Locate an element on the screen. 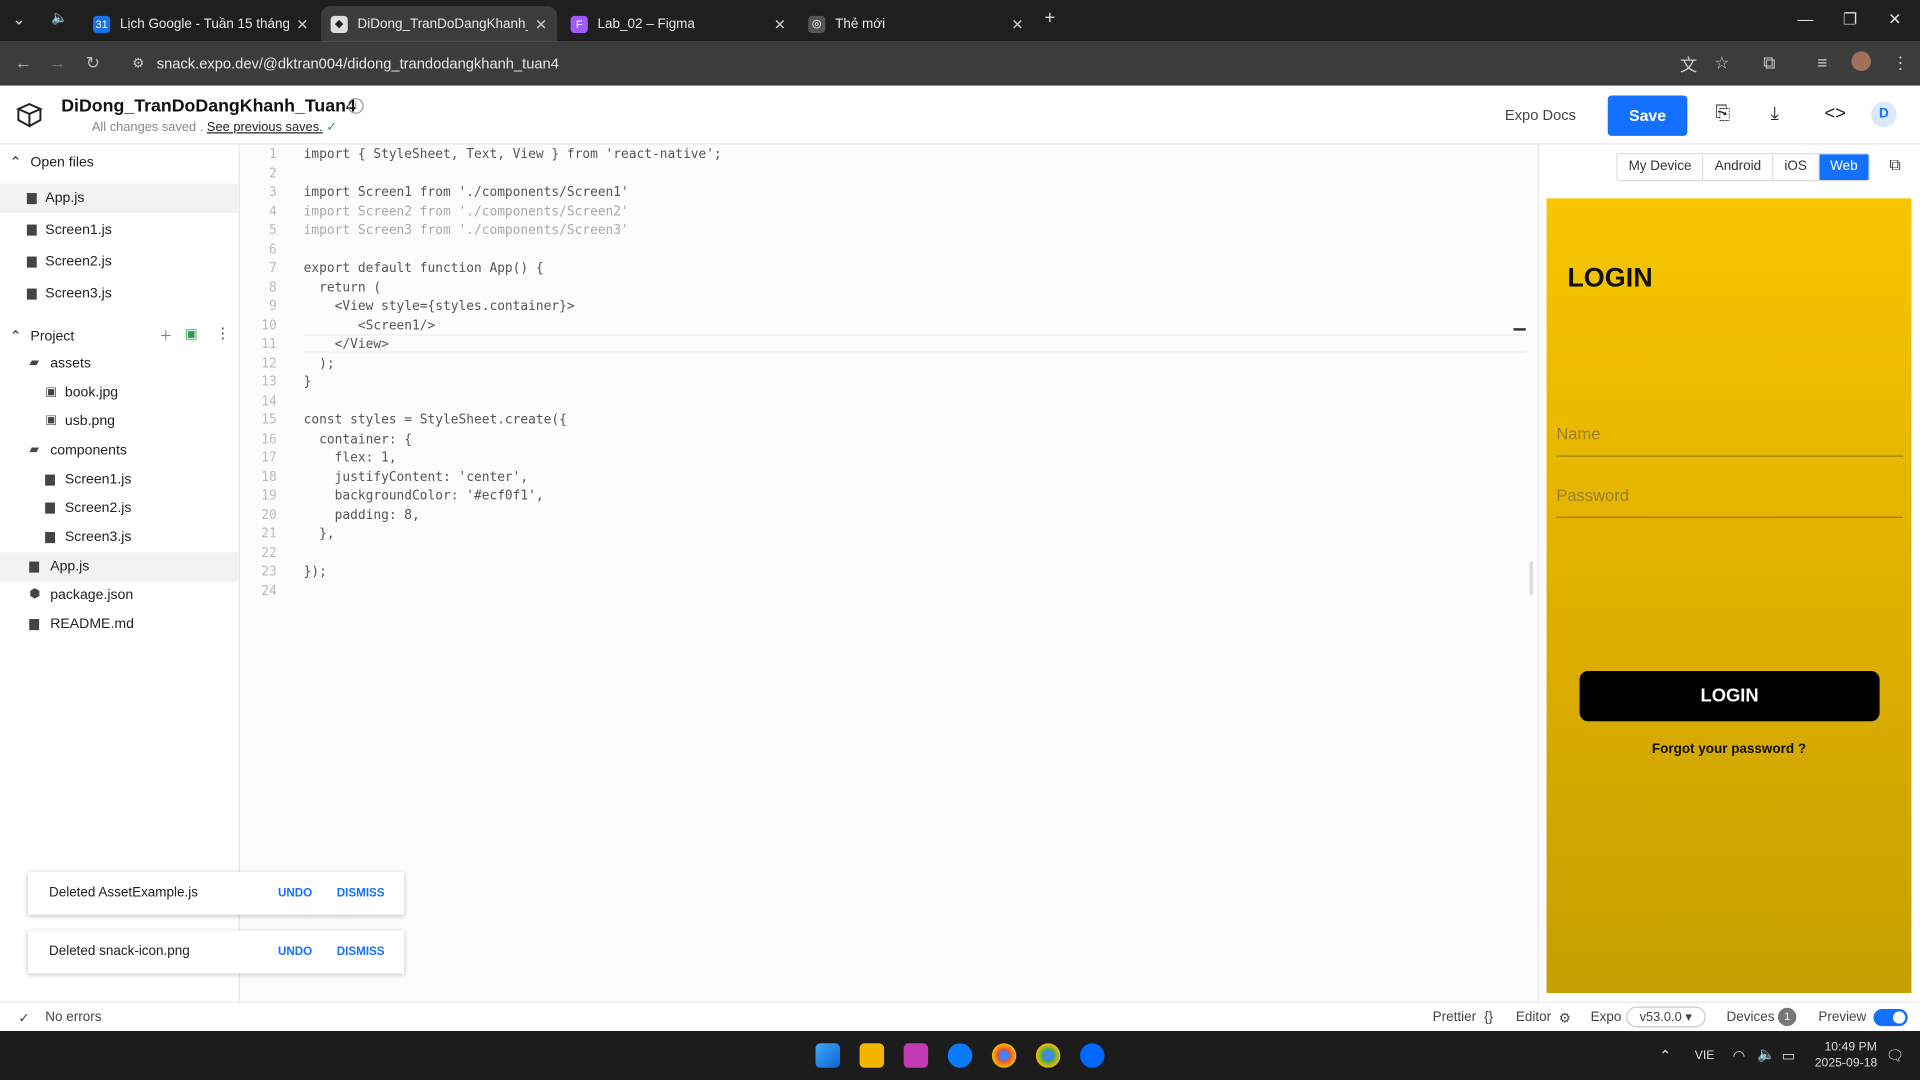 The image size is (1920, 1080). project-header: ⌃ Project is located at coordinates (42, 335).